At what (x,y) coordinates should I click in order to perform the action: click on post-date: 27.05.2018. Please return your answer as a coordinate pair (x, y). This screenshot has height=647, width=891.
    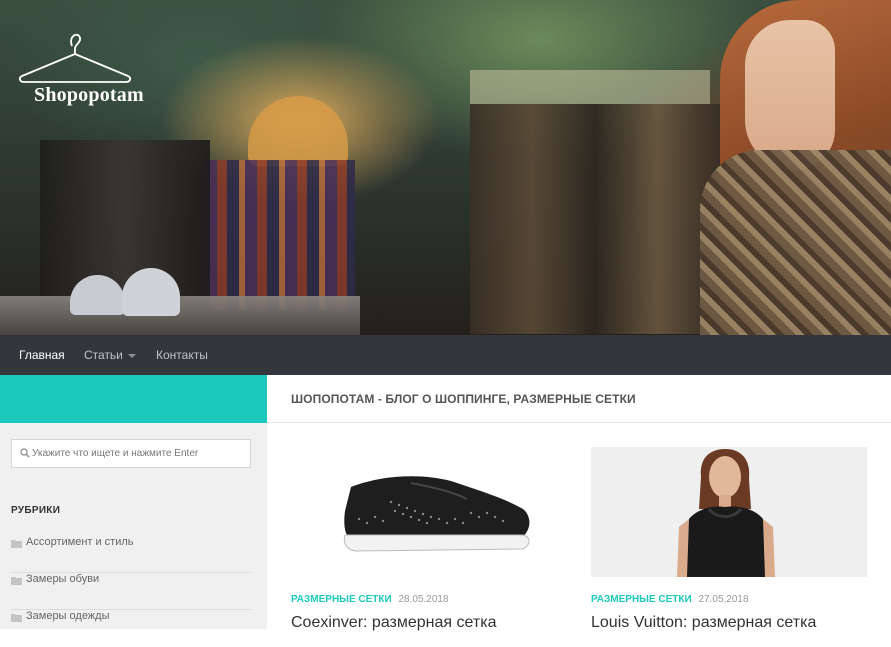
    Looking at the image, I should click on (723, 599).